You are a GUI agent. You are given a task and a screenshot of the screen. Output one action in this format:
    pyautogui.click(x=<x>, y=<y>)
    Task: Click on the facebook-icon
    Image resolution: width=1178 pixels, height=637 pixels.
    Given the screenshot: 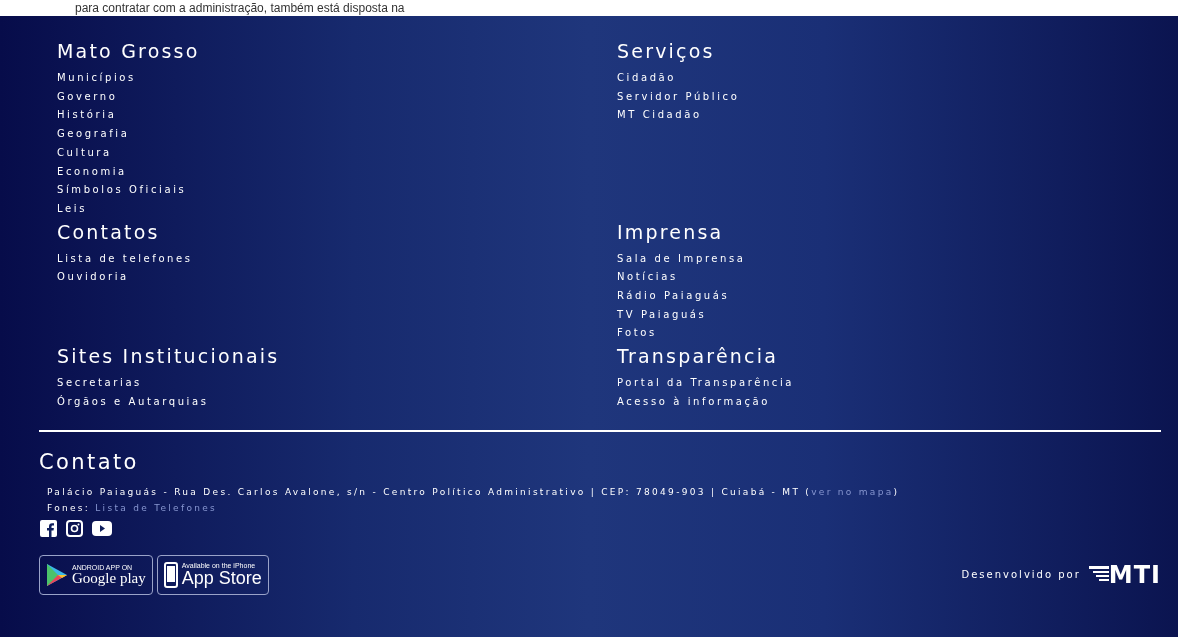 What is the action you would take?
    pyautogui.click(x=48, y=528)
    